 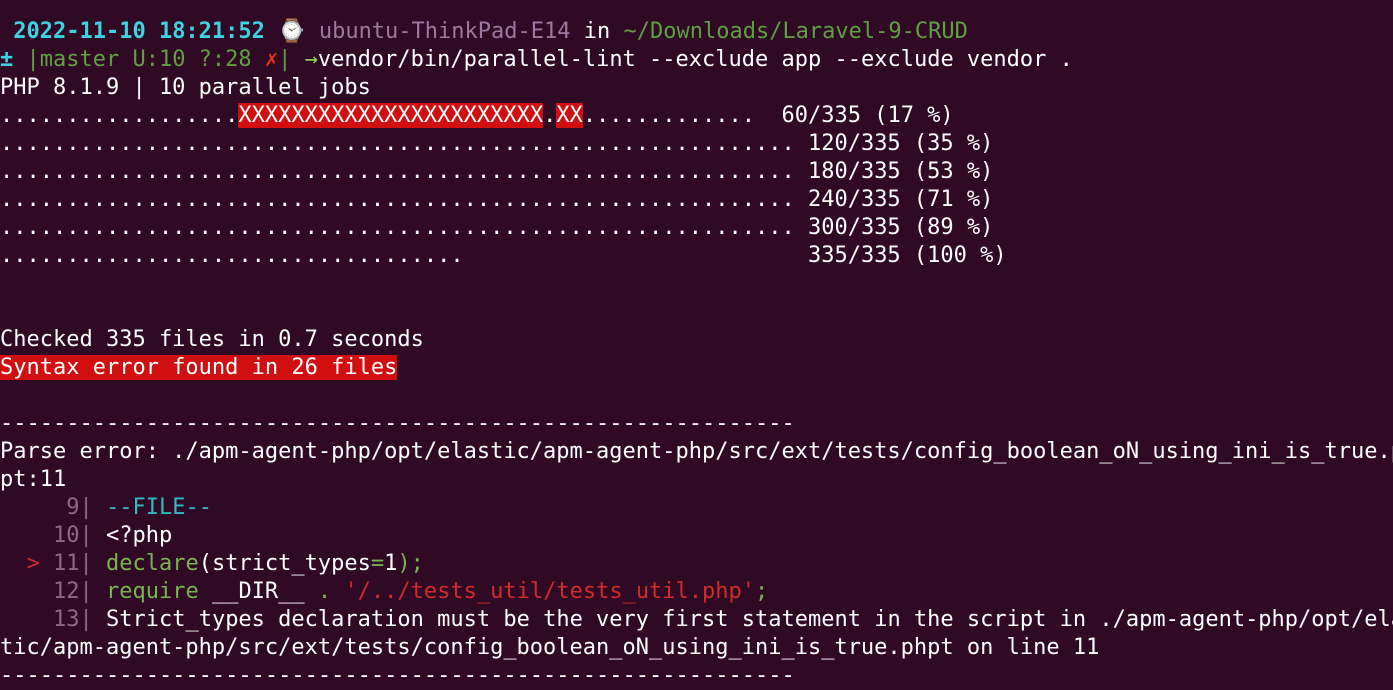 I want to click on code-line-error: > 11| declare(strict_types=1);, so click(x=696, y=564).